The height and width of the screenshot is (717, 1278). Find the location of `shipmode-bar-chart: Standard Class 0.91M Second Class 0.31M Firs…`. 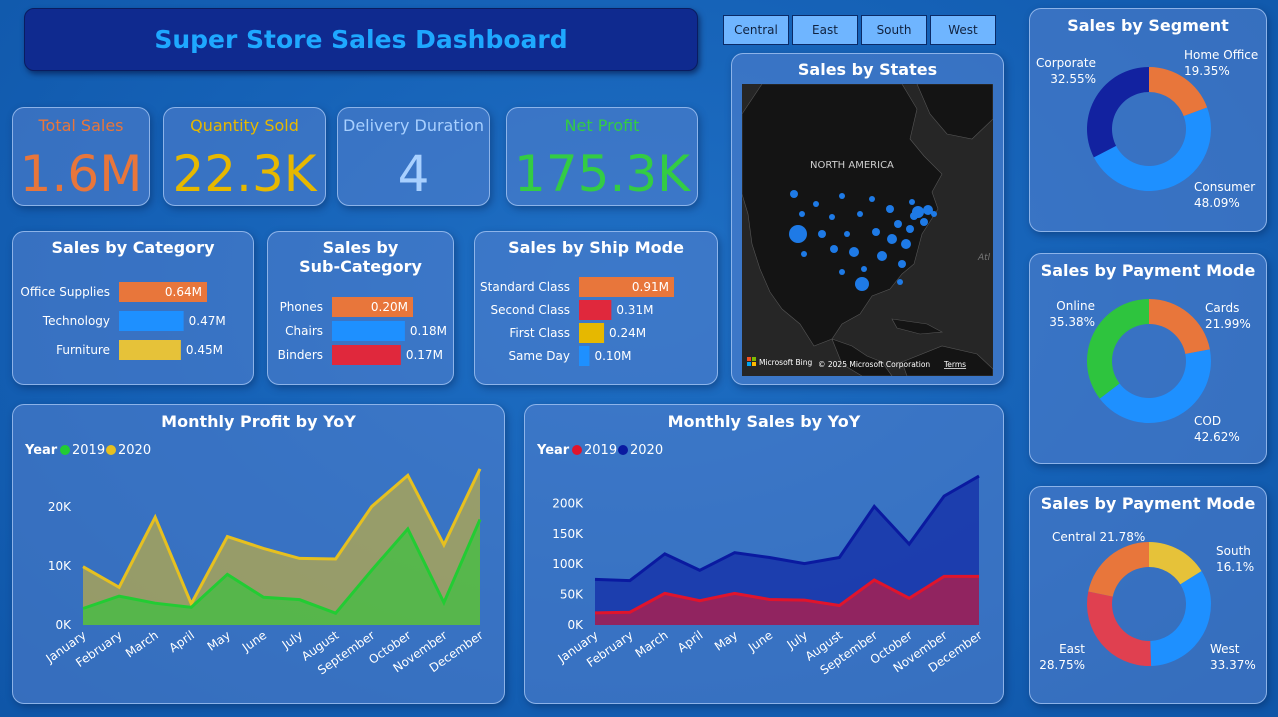

shipmode-bar-chart: Standard Class 0.91M Second Class 0.31M Firs… is located at coordinates (577, 321).